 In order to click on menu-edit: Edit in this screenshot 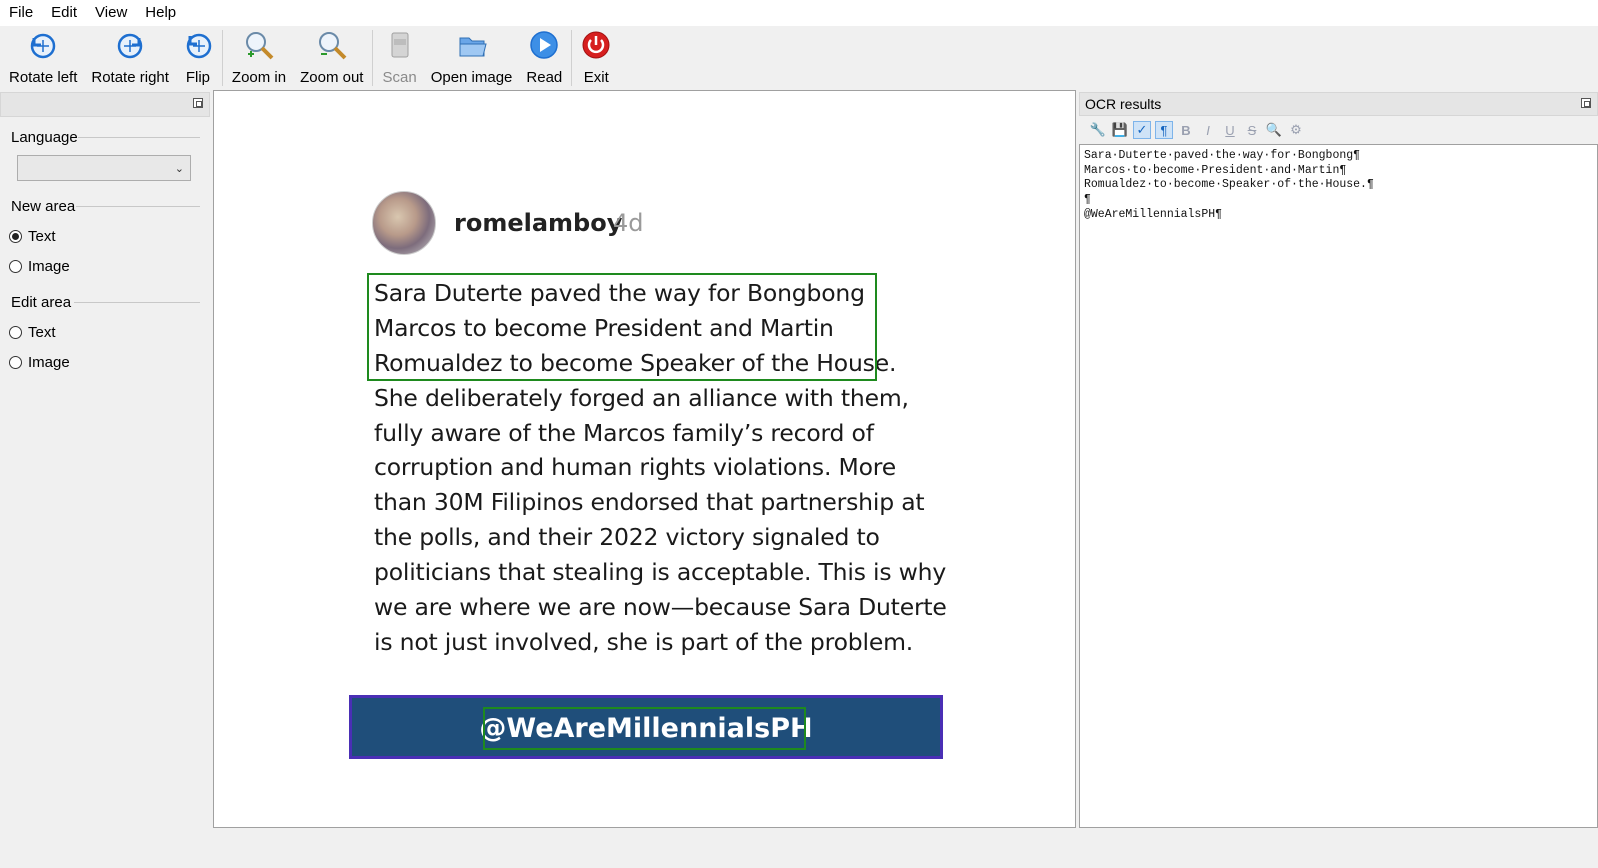, I will do `click(64, 13)`.